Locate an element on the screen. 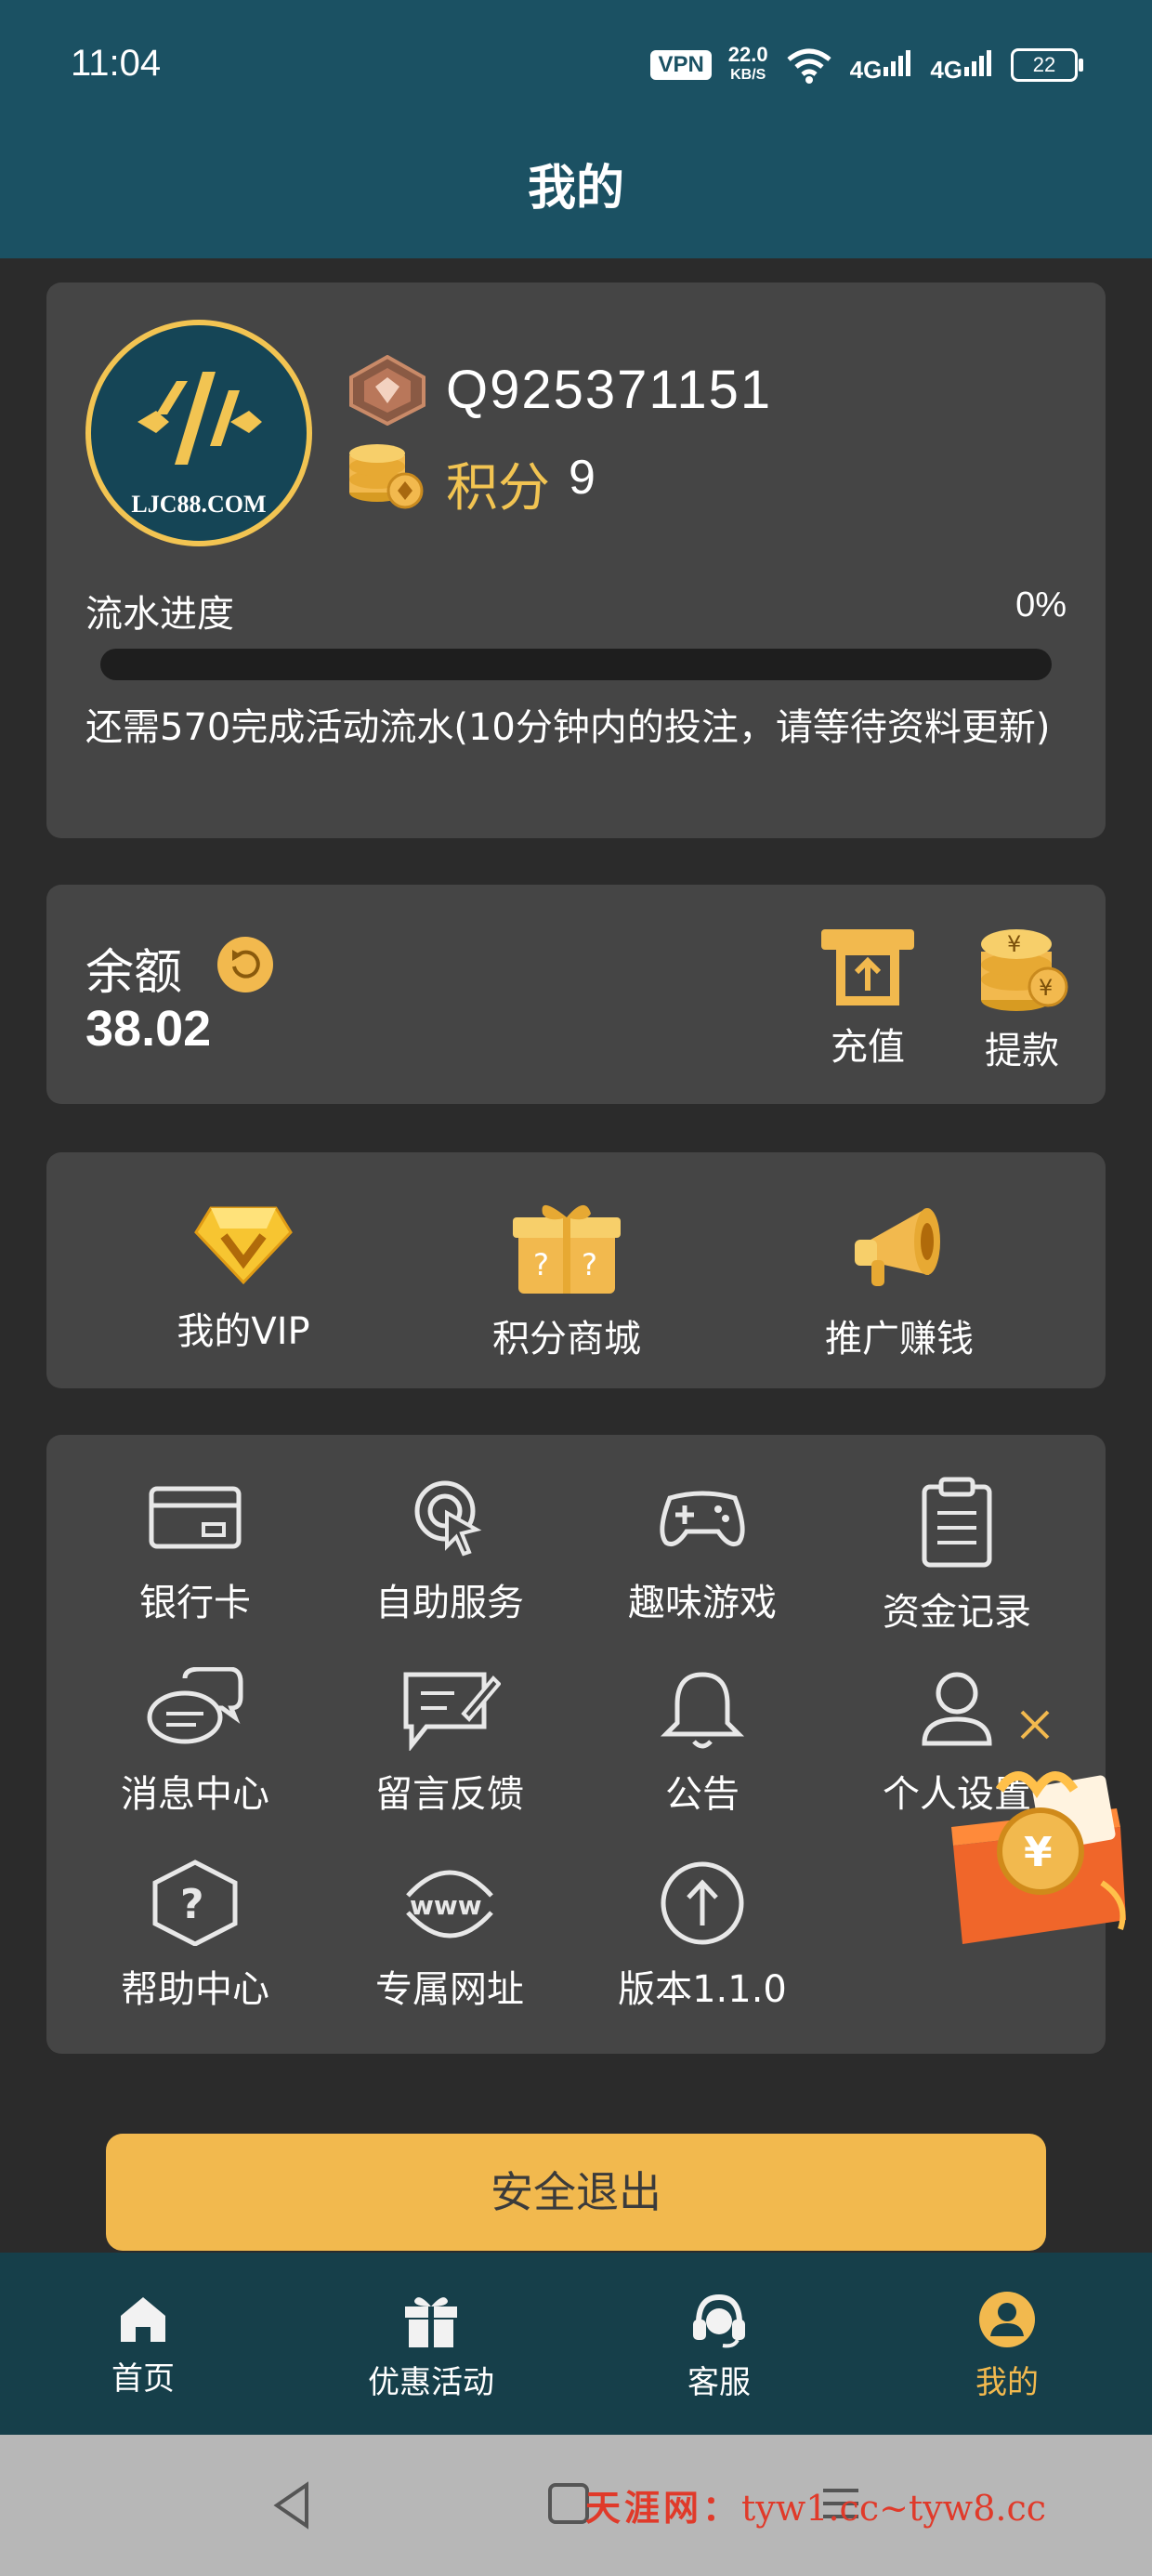 The height and width of the screenshot is (2576, 1152). page-title: 我的 is located at coordinates (575, 189).